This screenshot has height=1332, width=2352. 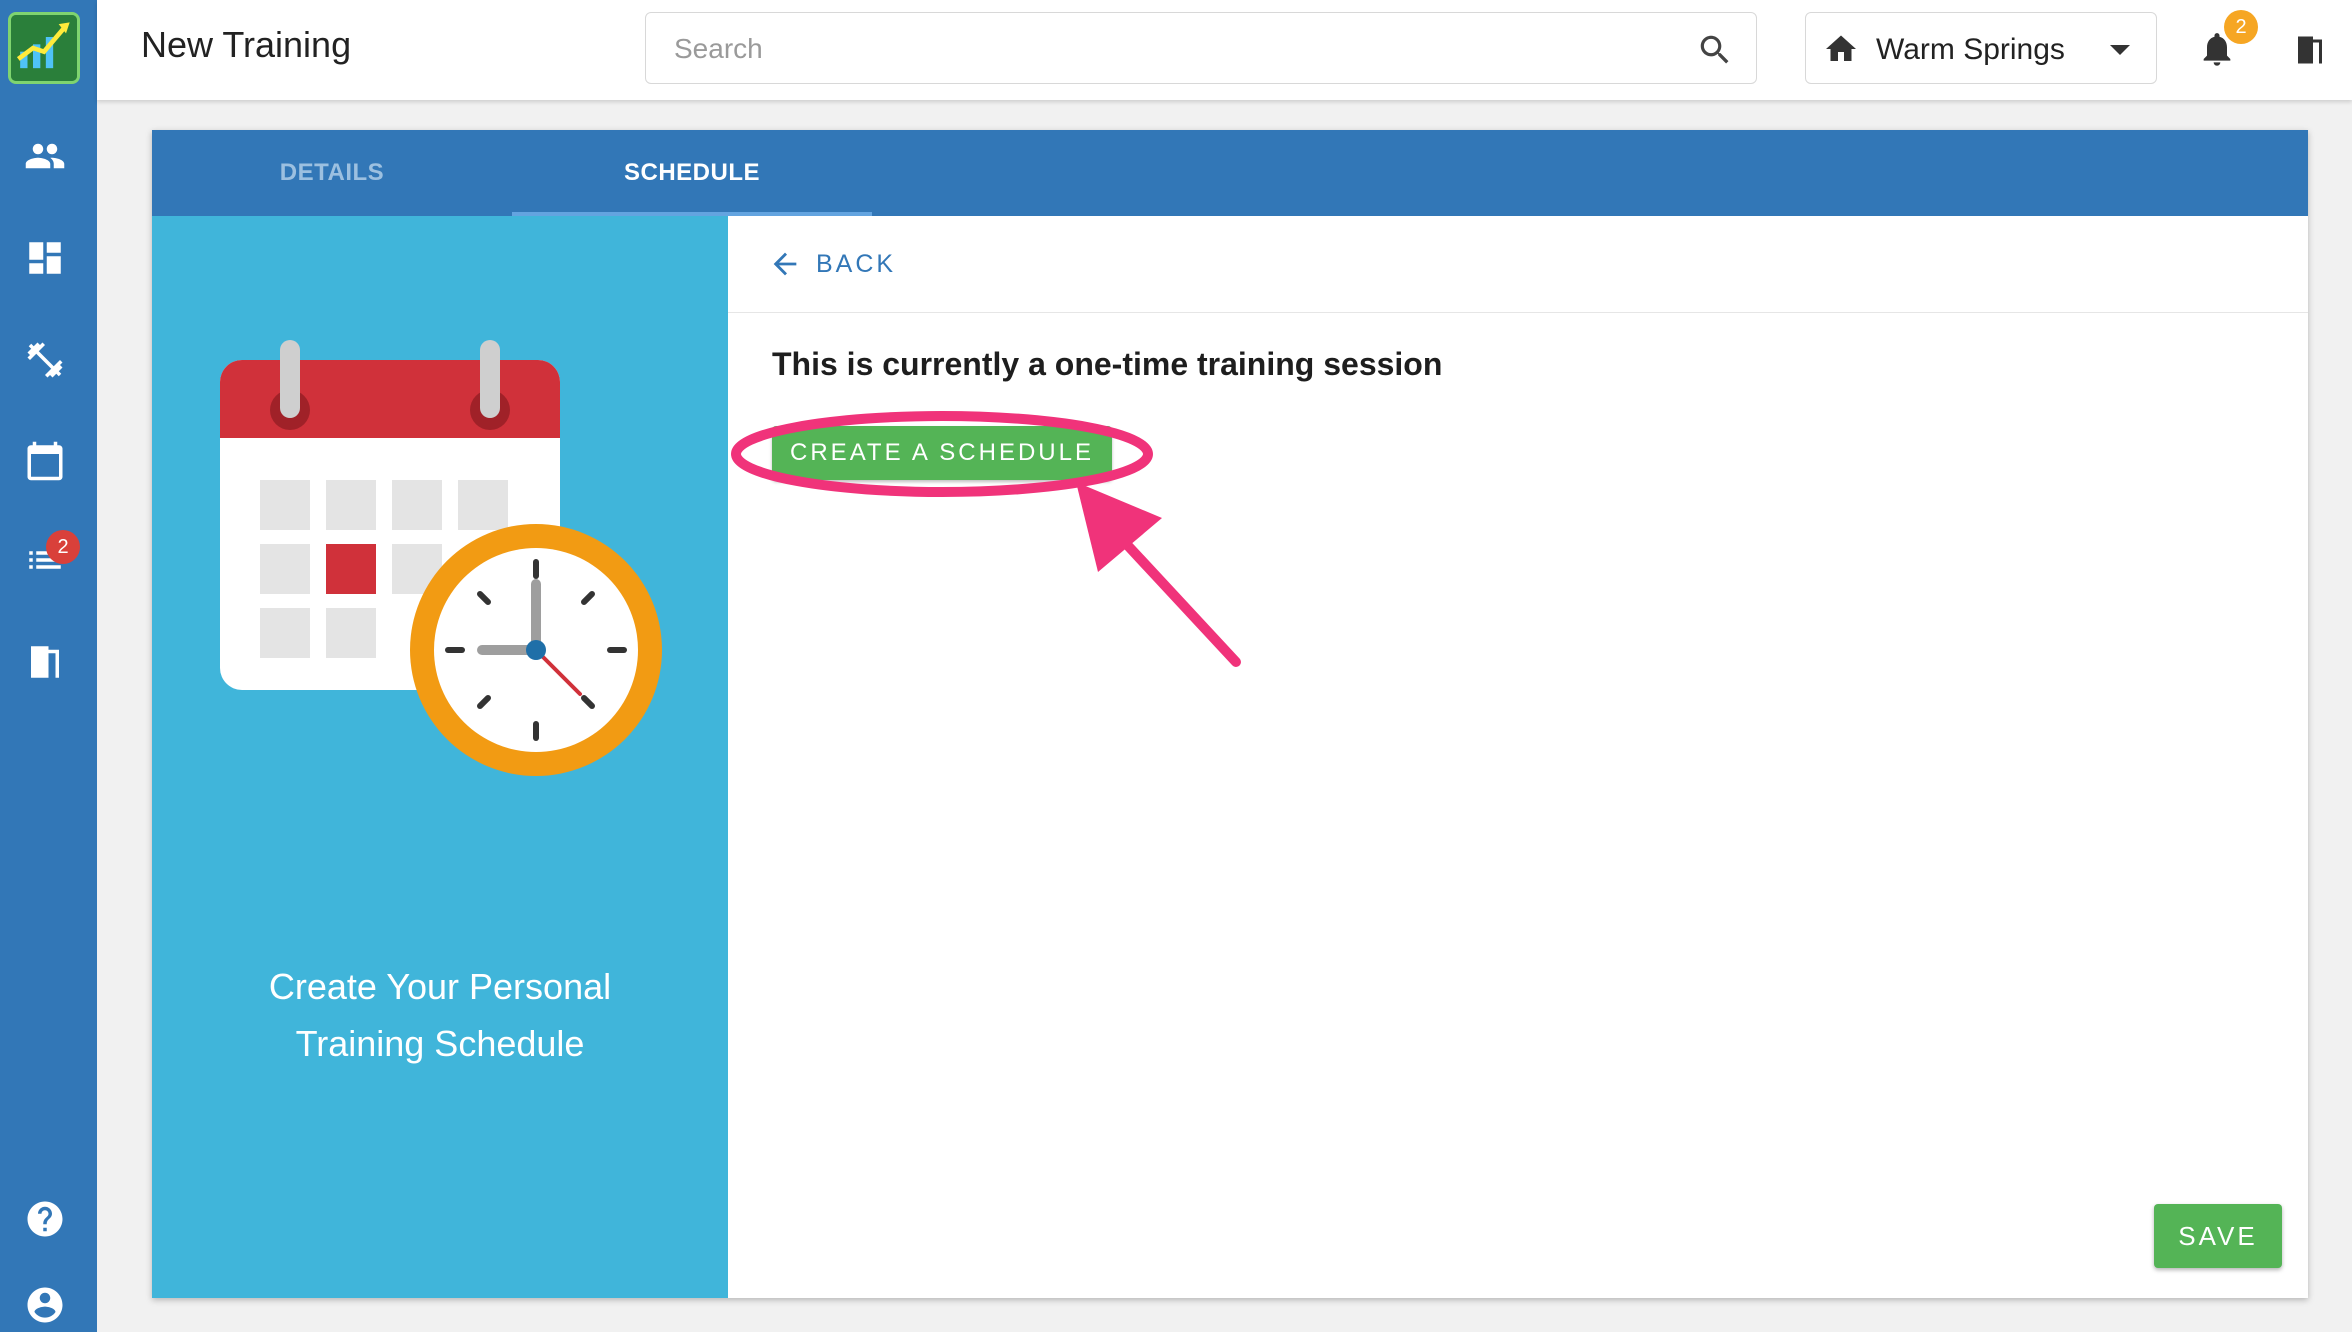 I want to click on calendar-icon, so click(x=45, y=461).